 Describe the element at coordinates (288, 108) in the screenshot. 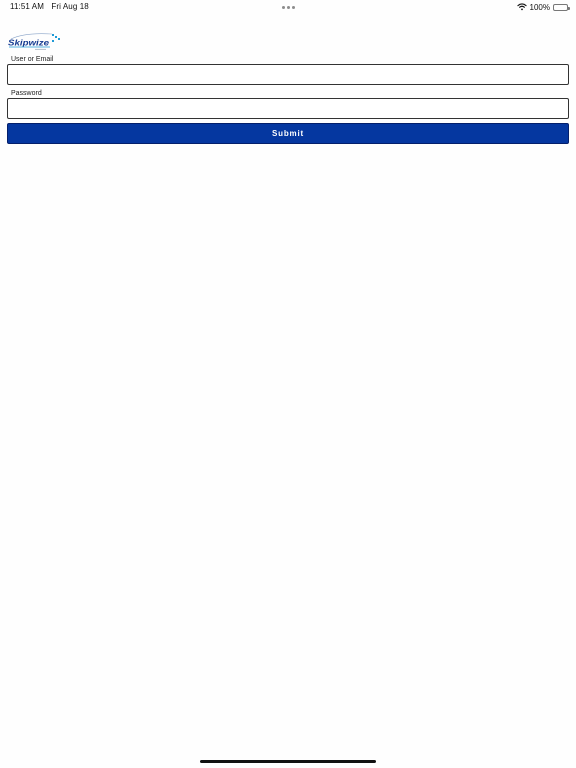

I see `password-input` at that location.